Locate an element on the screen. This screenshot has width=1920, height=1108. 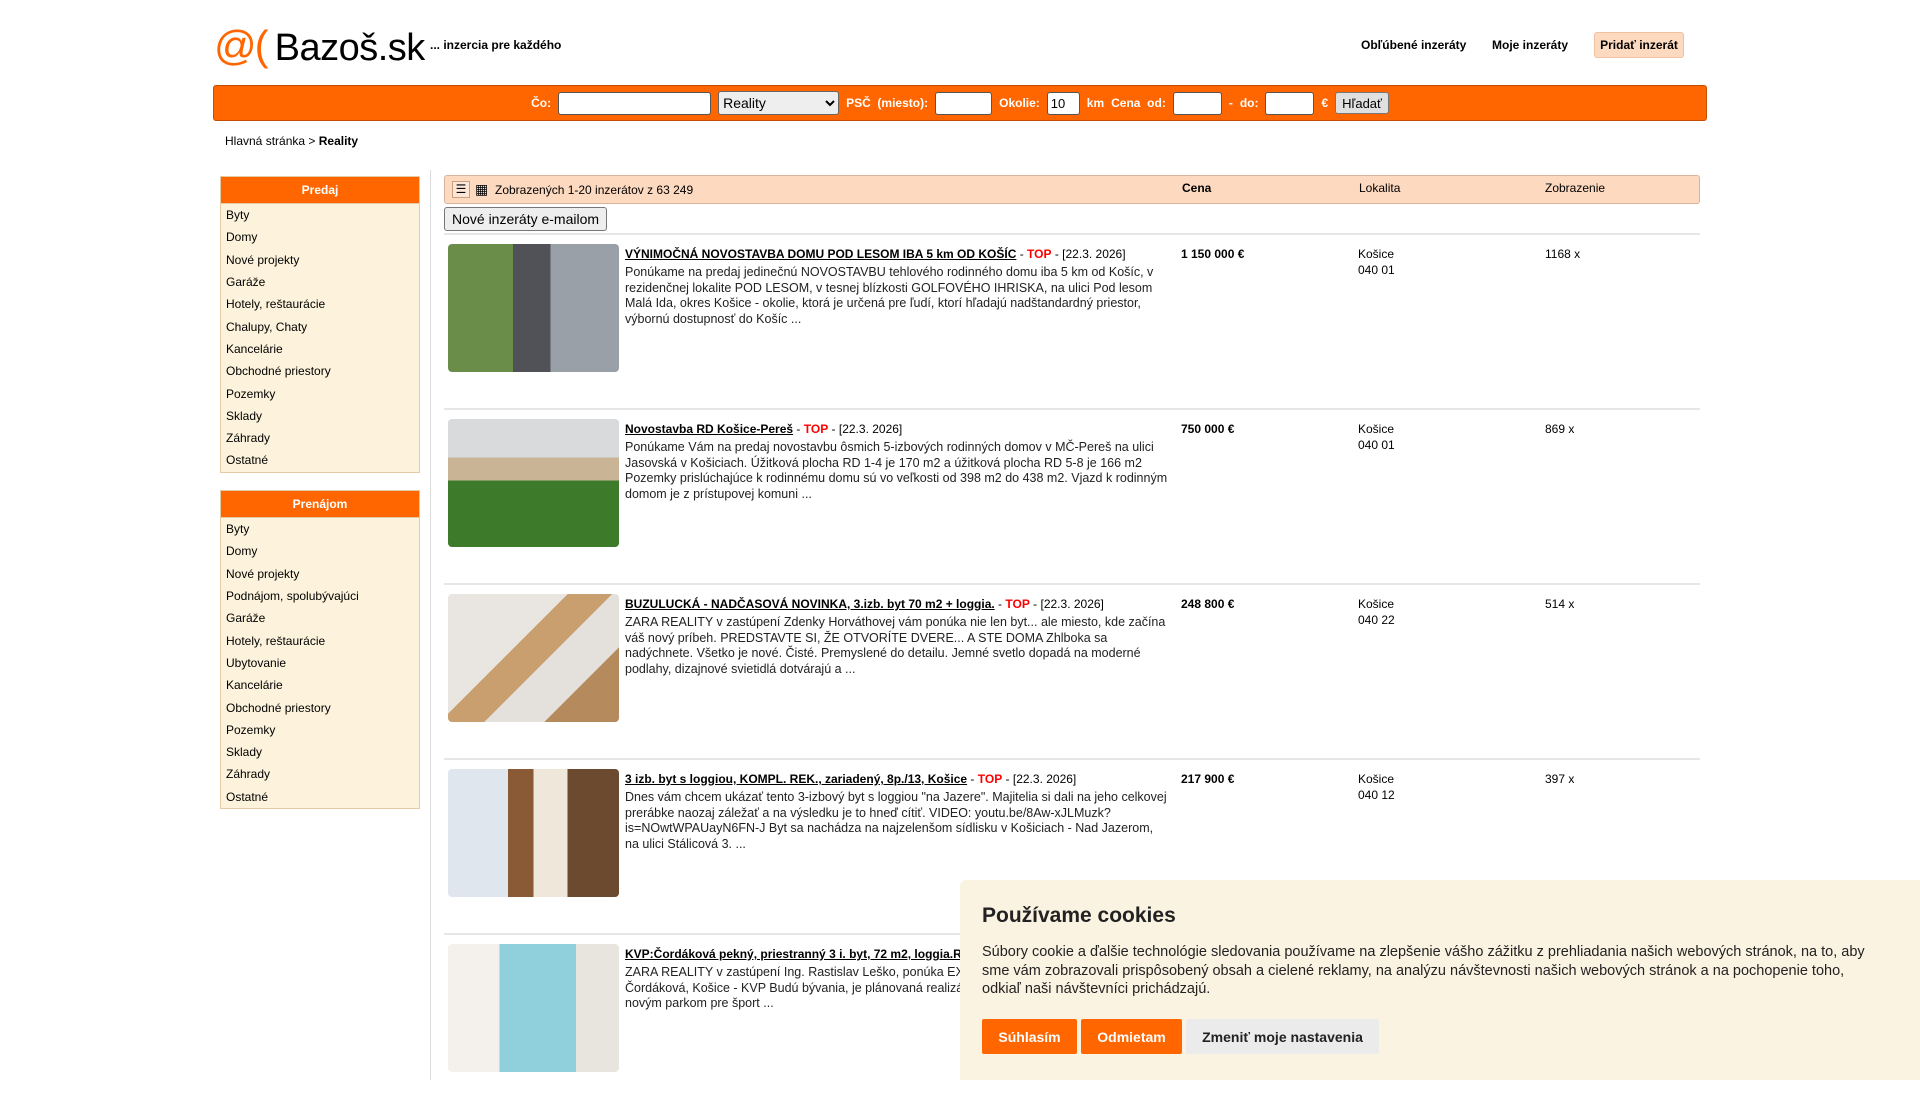
divider is located at coordinates (430, 625).